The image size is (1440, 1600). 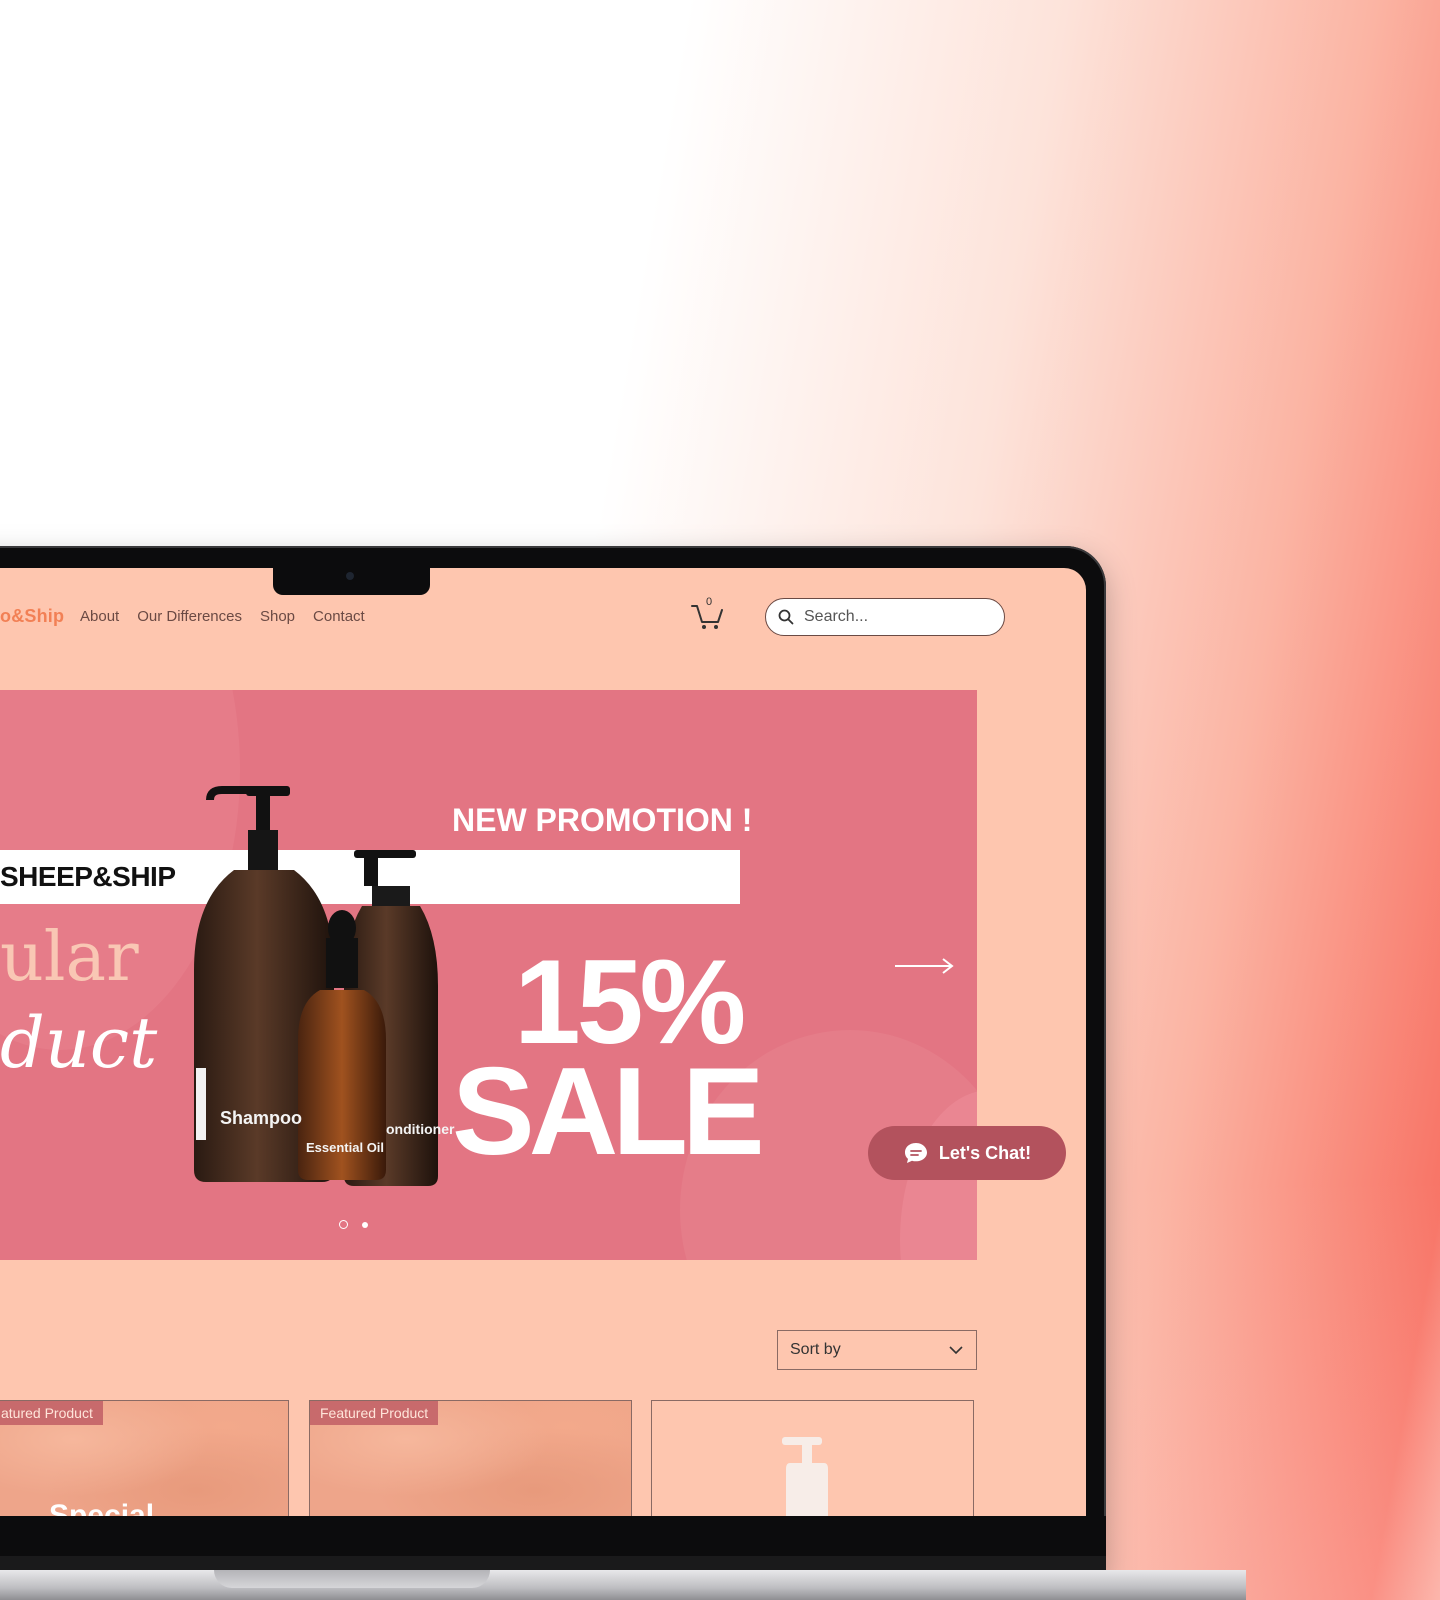 What do you see at coordinates (144, 1458) in the screenshot?
I see `product-card: atured Product Special` at bounding box center [144, 1458].